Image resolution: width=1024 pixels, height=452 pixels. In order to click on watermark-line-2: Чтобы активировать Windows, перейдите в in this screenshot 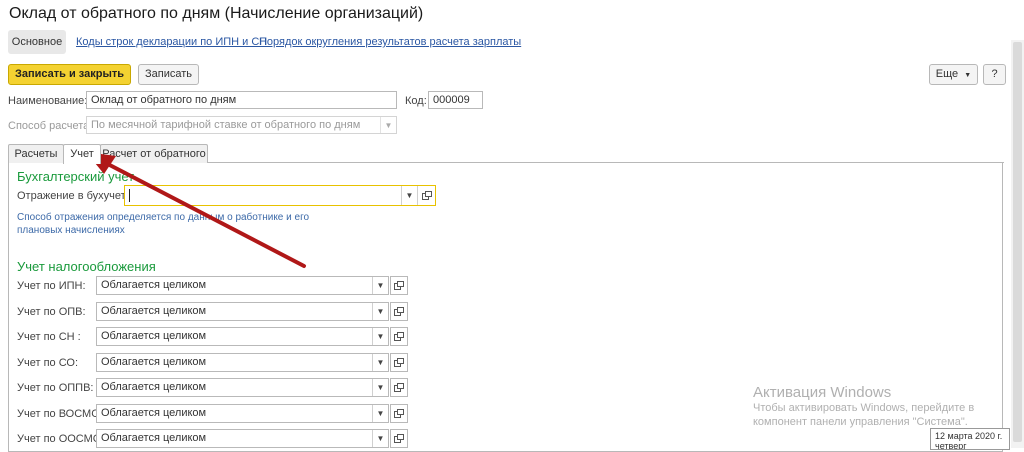, I will do `click(864, 408)`.